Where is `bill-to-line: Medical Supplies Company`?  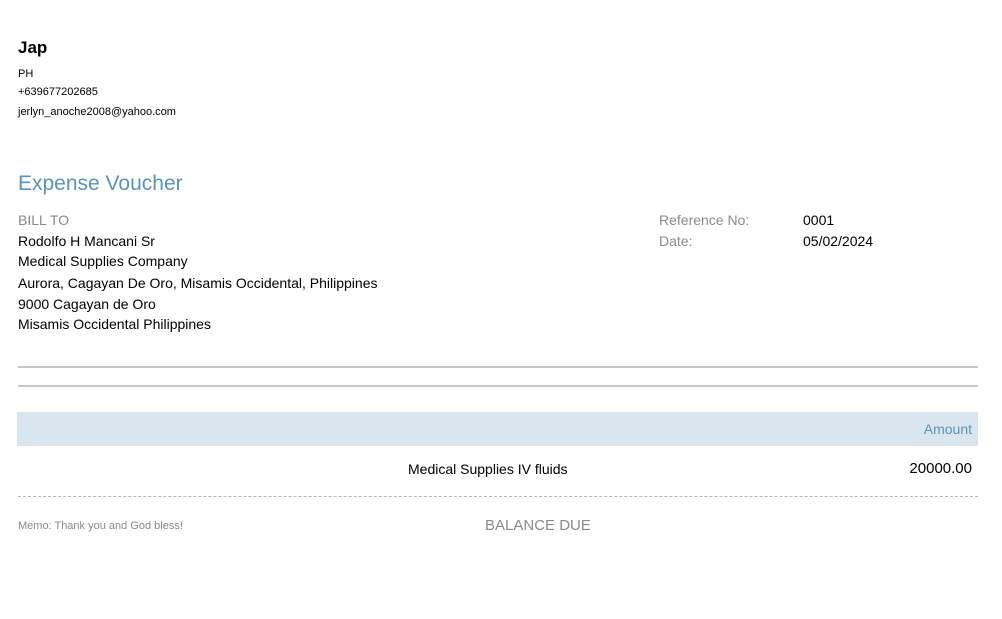 bill-to-line: Medical Supplies Company is located at coordinates (103, 261).